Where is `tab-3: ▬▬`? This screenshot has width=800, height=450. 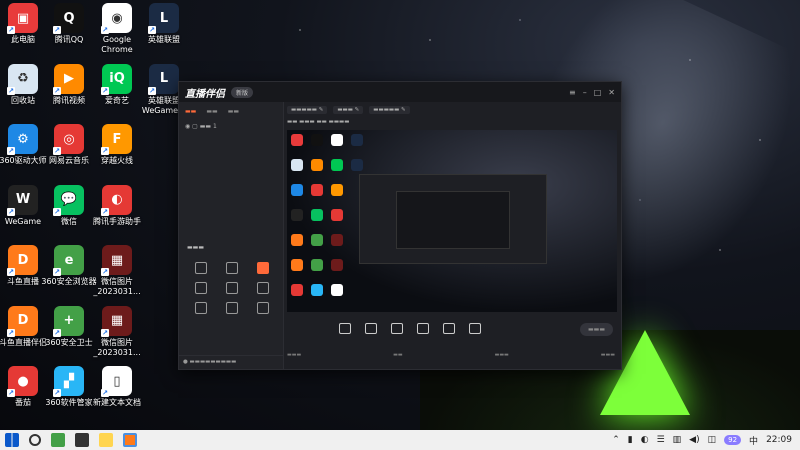
tab-3: ▬▬ is located at coordinates (233, 111).